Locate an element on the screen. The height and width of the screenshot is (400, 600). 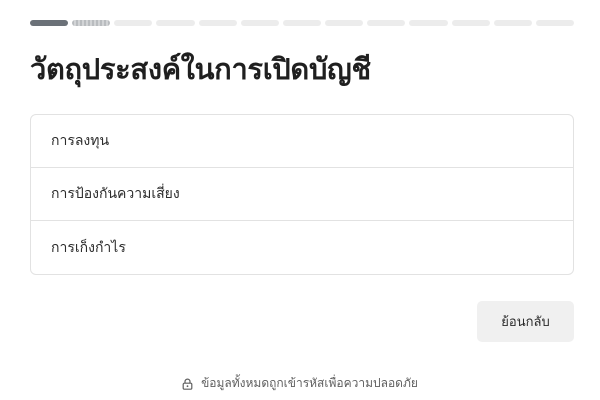
progress-bar is located at coordinates (302, 23).